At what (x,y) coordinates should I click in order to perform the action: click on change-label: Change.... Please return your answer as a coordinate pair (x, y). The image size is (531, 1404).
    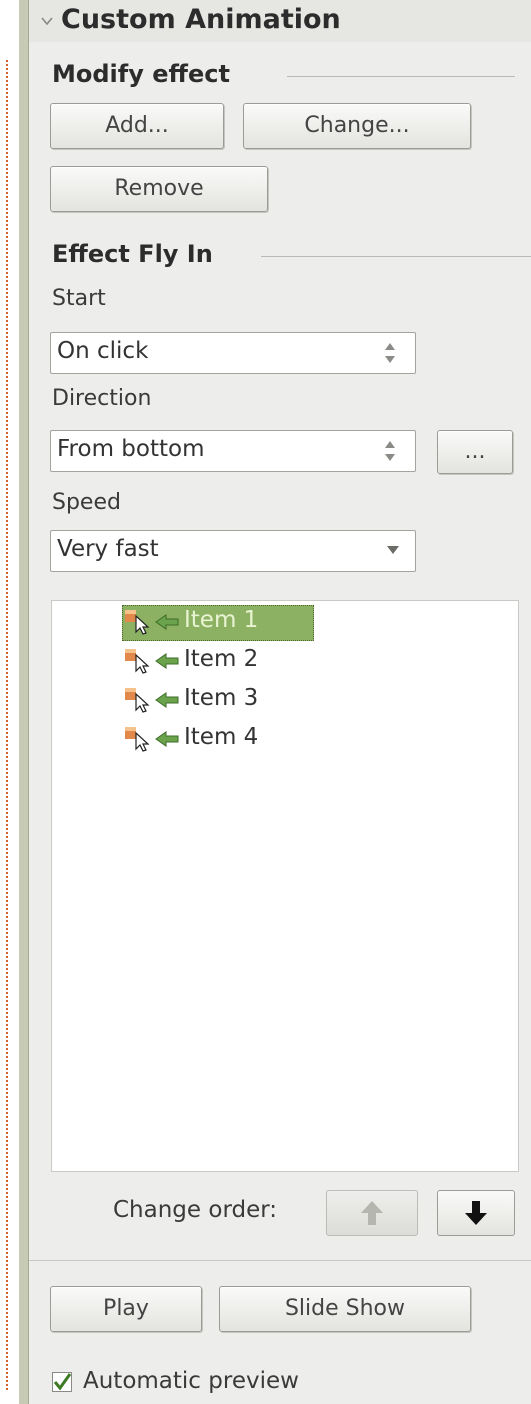
    Looking at the image, I should click on (357, 125).